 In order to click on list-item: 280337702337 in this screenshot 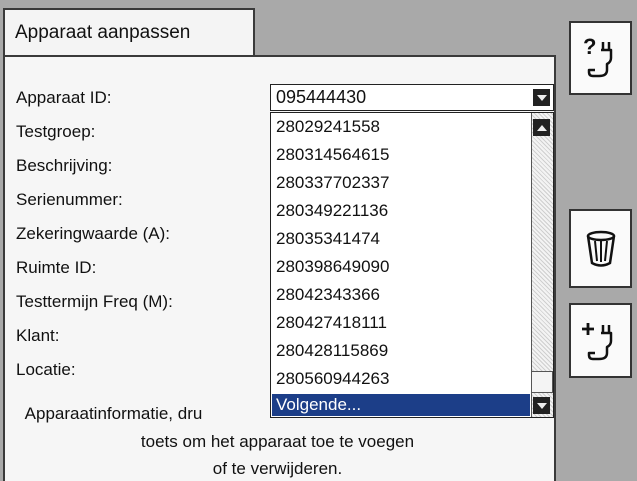, I will do `click(332, 183)`.